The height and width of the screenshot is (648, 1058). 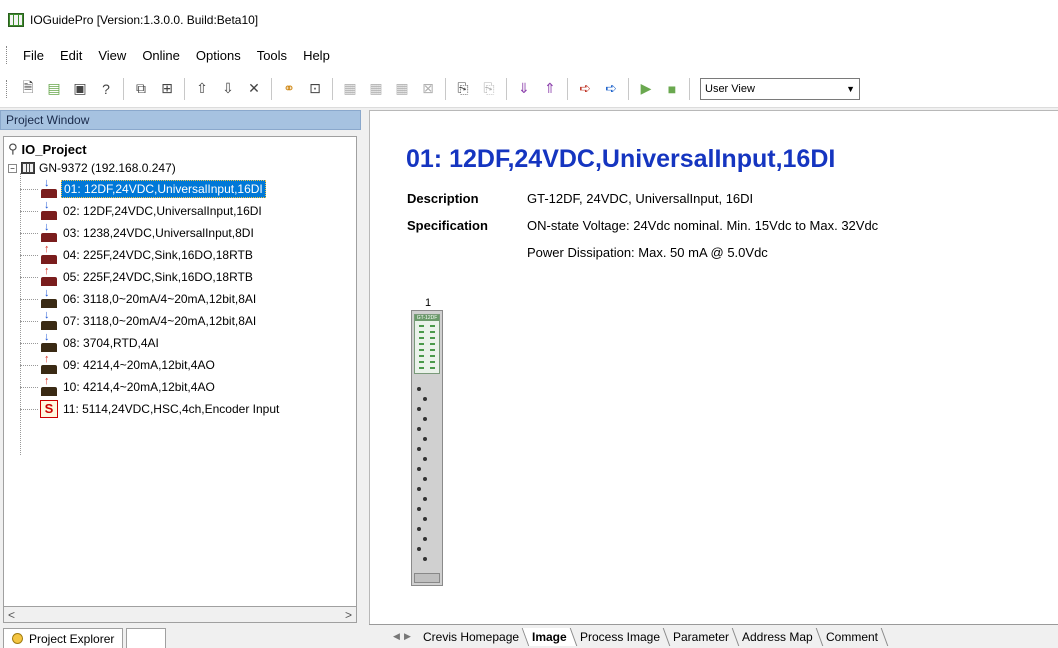 What do you see at coordinates (47, 149) in the screenshot?
I see `tree-root: ⚲ IO_Project` at bounding box center [47, 149].